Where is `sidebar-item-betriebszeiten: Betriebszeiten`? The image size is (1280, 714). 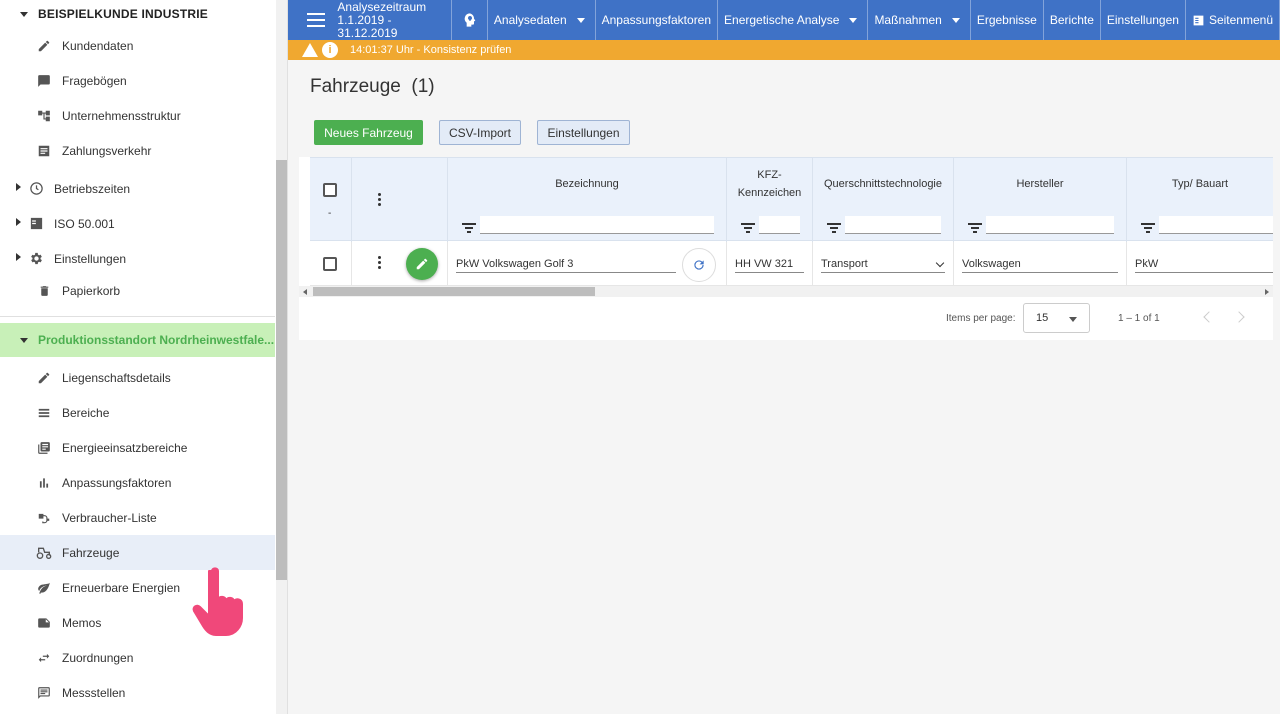
sidebar-item-betriebszeiten: Betriebszeiten is located at coordinates (137, 188).